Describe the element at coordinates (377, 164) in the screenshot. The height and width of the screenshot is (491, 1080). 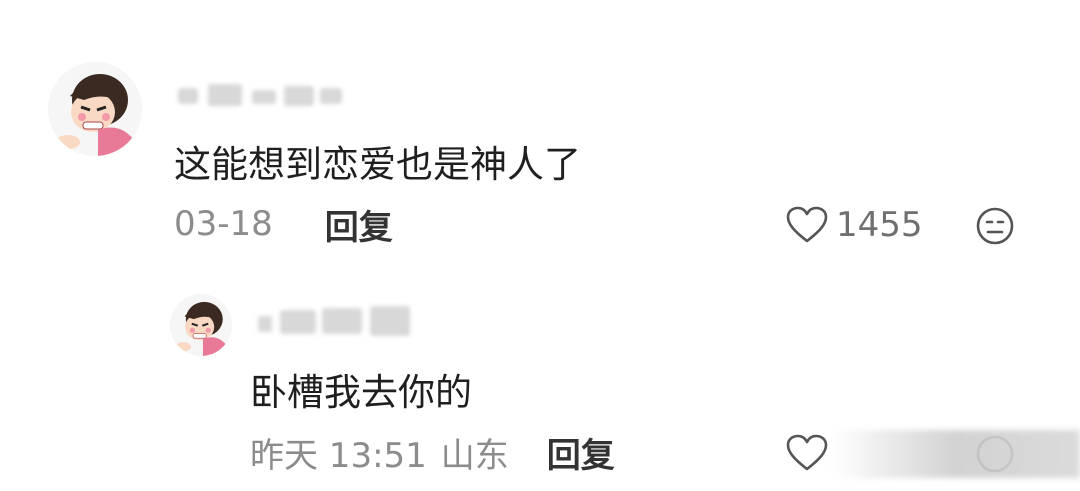
I see `comment-text: 这能想到恋爱也是神人了` at that location.